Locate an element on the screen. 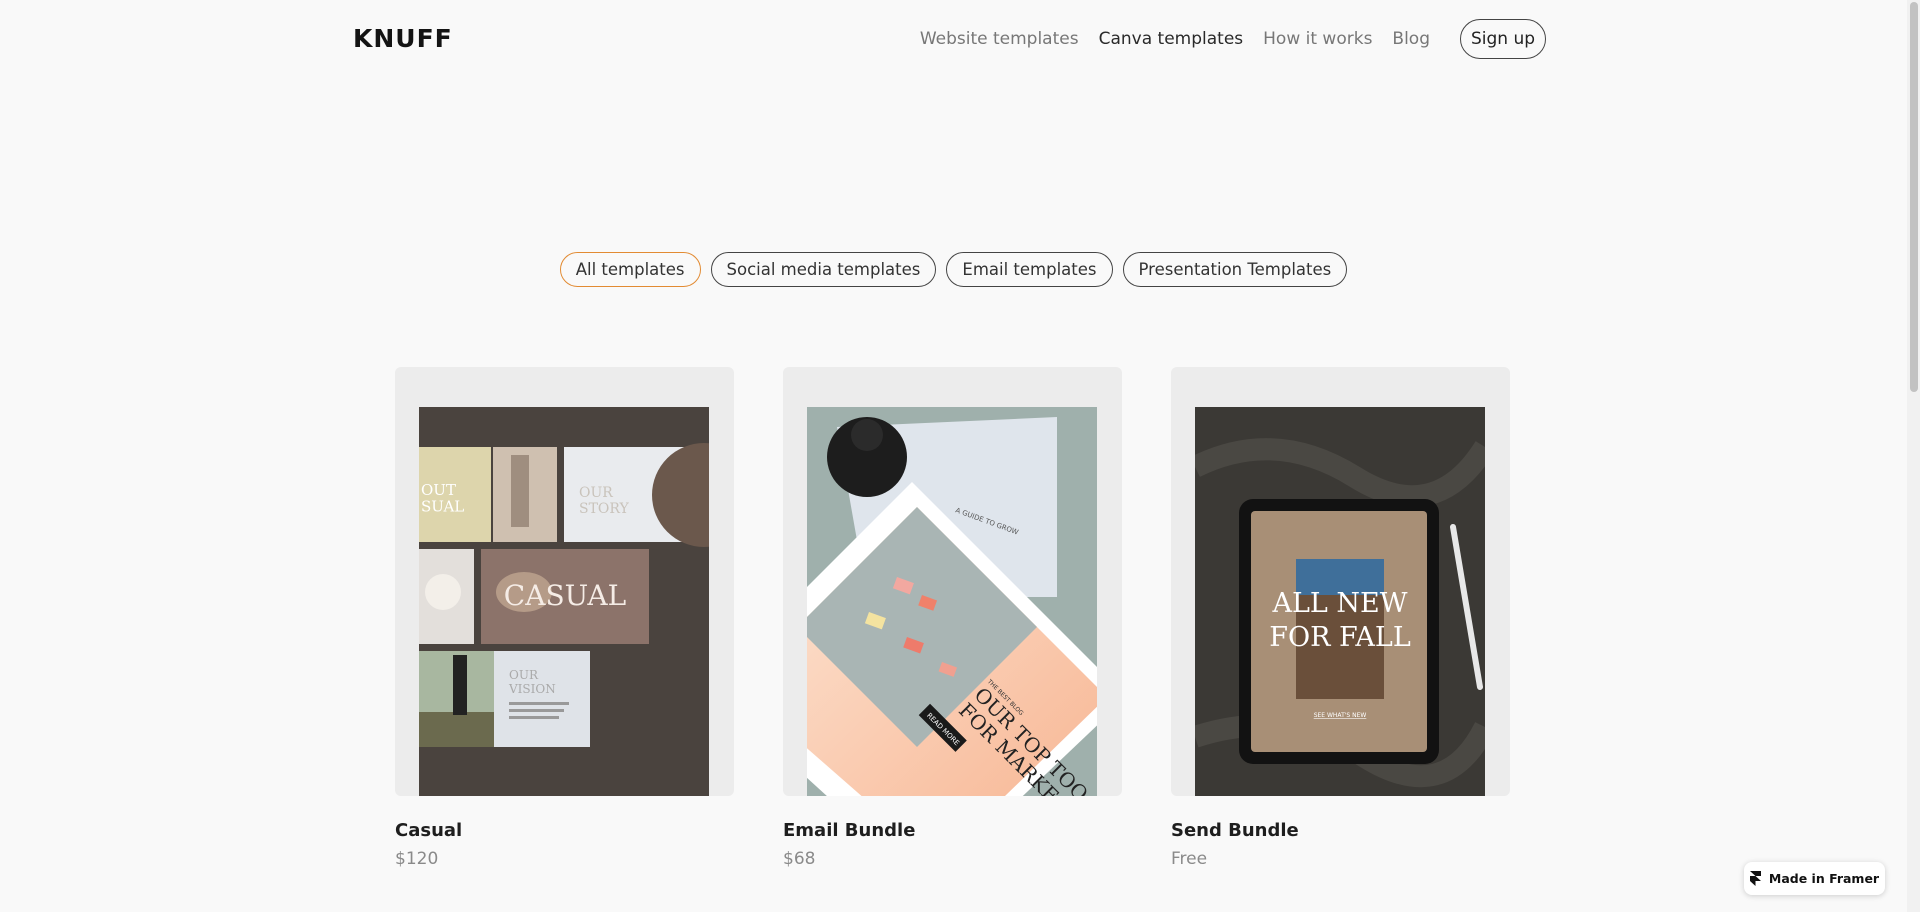 This screenshot has width=1920, height=912. product-thumbnail: ALL NEW FOR FALL SEE WHAT'S NEW is located at coordinates (1340, 581).